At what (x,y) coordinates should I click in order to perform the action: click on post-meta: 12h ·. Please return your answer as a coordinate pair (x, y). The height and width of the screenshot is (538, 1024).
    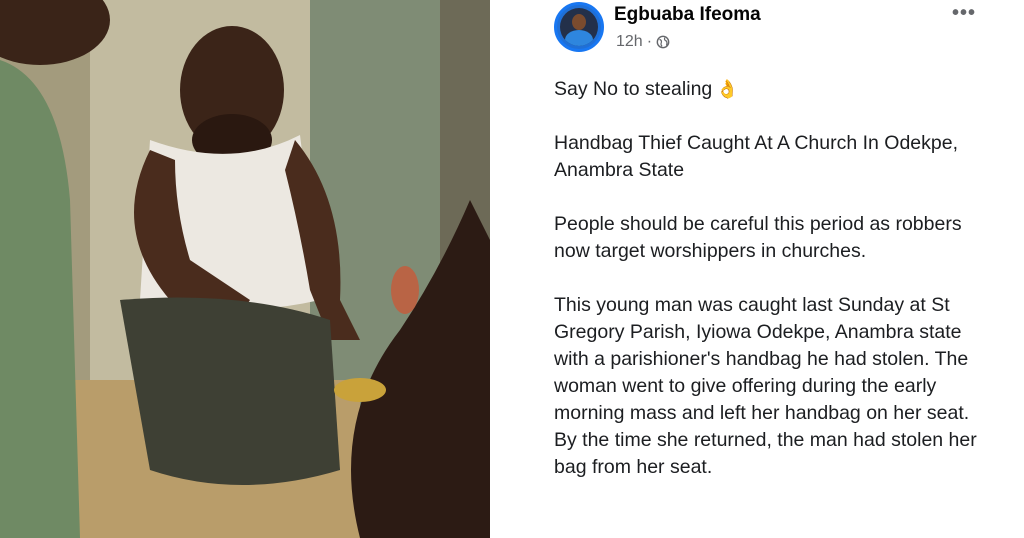
    Looking at the image, I should click on (643, 42).